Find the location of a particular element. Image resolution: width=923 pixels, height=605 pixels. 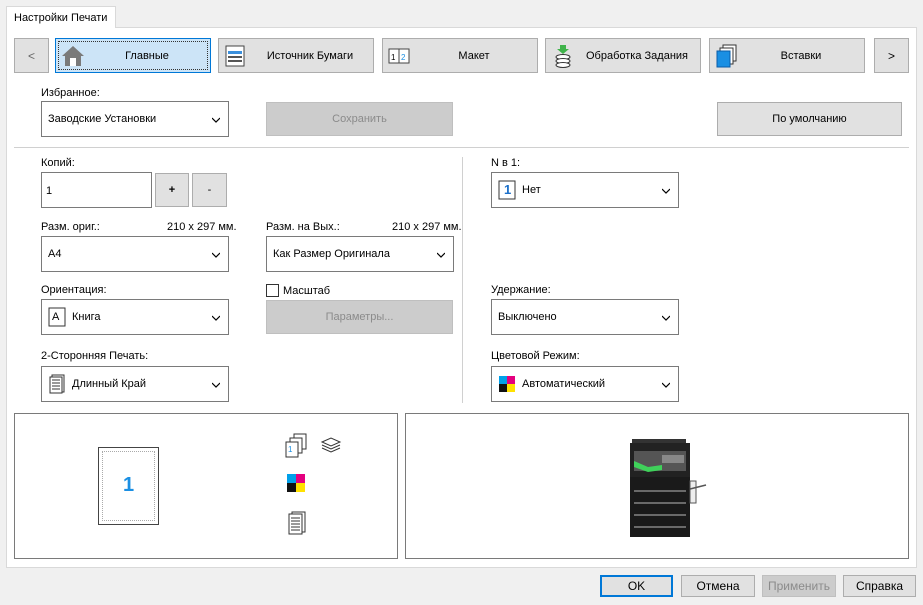

color-mode-value: Автоматический is located at coordinates (564, 384).